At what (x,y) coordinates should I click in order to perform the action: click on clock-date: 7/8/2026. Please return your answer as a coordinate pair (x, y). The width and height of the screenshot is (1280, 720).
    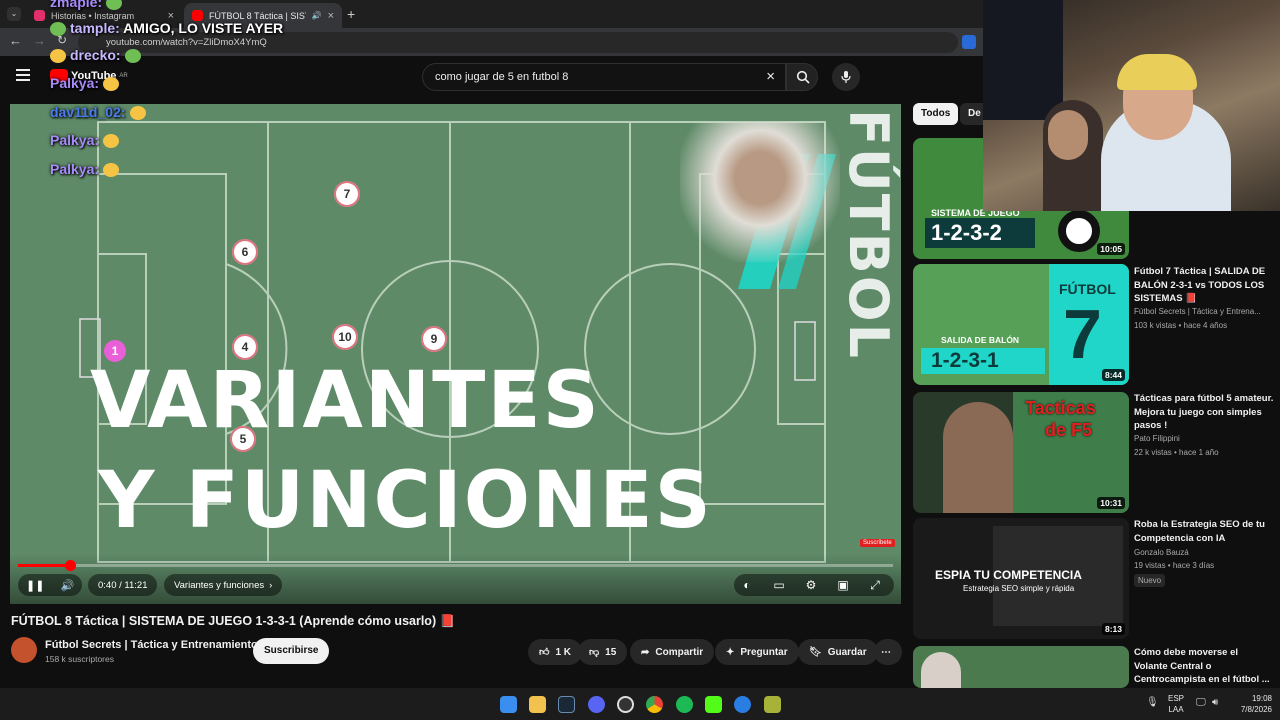
    Looking at the image, I should click on (1256, 709).